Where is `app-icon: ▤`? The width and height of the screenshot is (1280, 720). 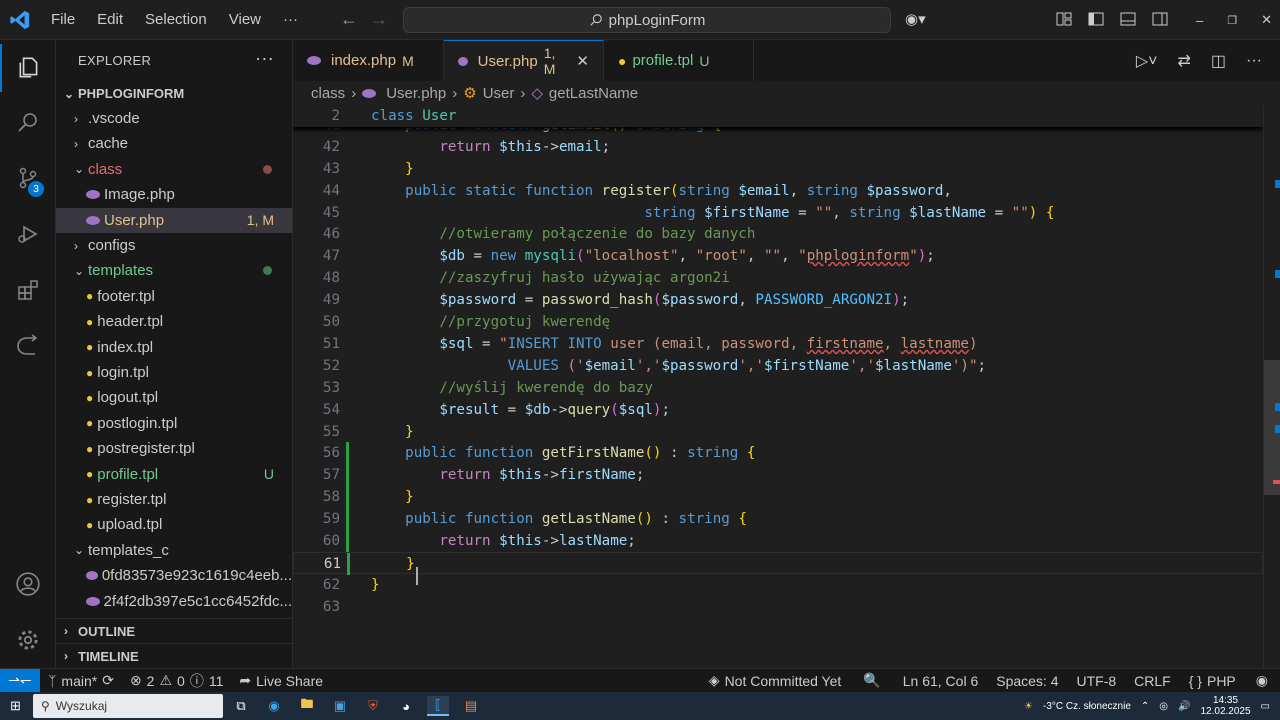 app-icon: ▤ is located at coordinates (471, 706).